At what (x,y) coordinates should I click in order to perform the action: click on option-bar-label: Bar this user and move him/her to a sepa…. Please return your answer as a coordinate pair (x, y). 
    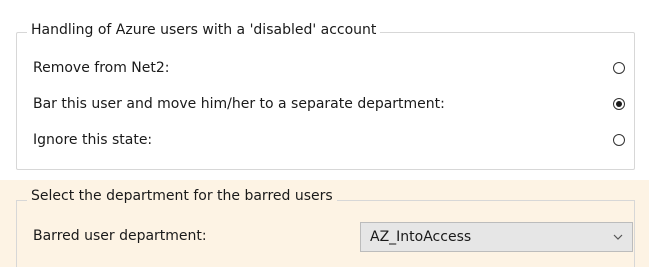
    Looking at the image, I should click on (239, 104).